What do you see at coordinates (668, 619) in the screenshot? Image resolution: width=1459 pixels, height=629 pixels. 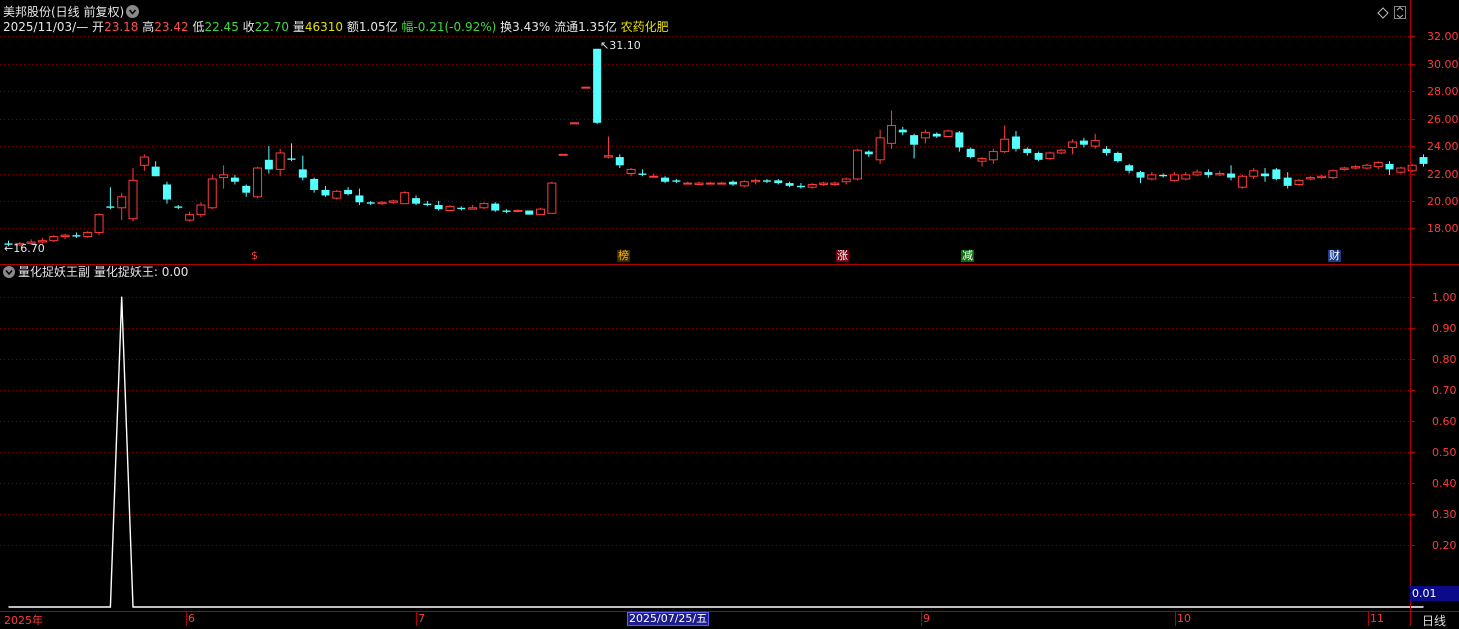 I see `x-cursor-date-label: 2025/07/25/五` at bounding box center [668, 619].